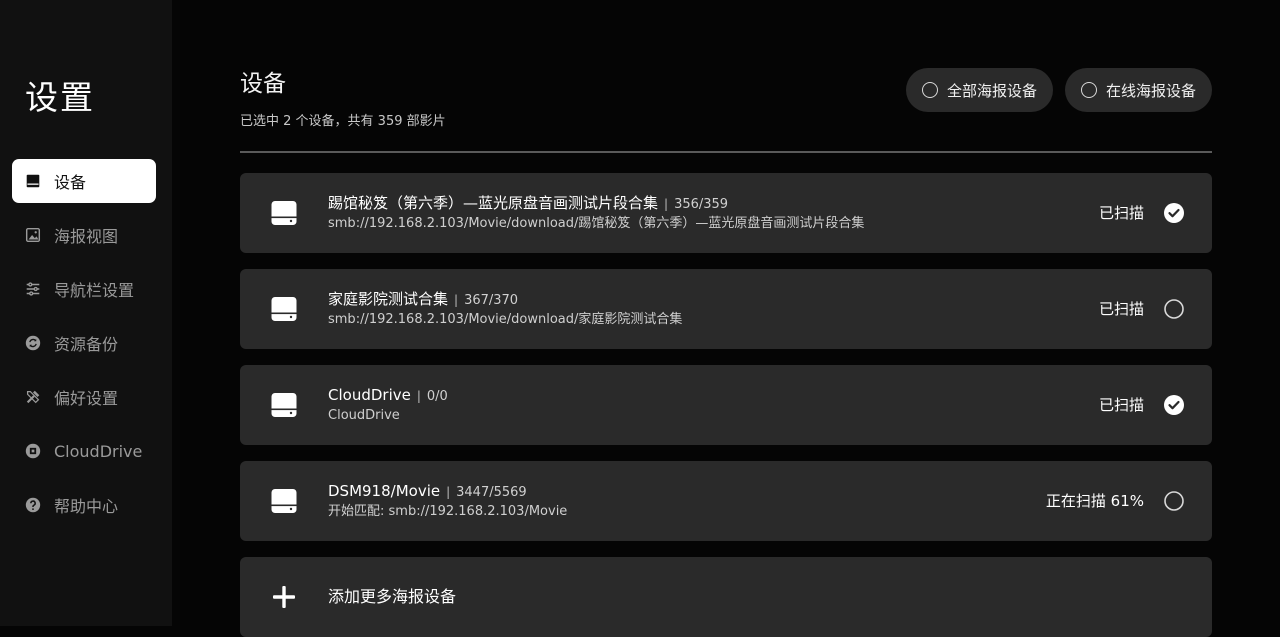  I want to click on plus-icon, so click(284, 597).